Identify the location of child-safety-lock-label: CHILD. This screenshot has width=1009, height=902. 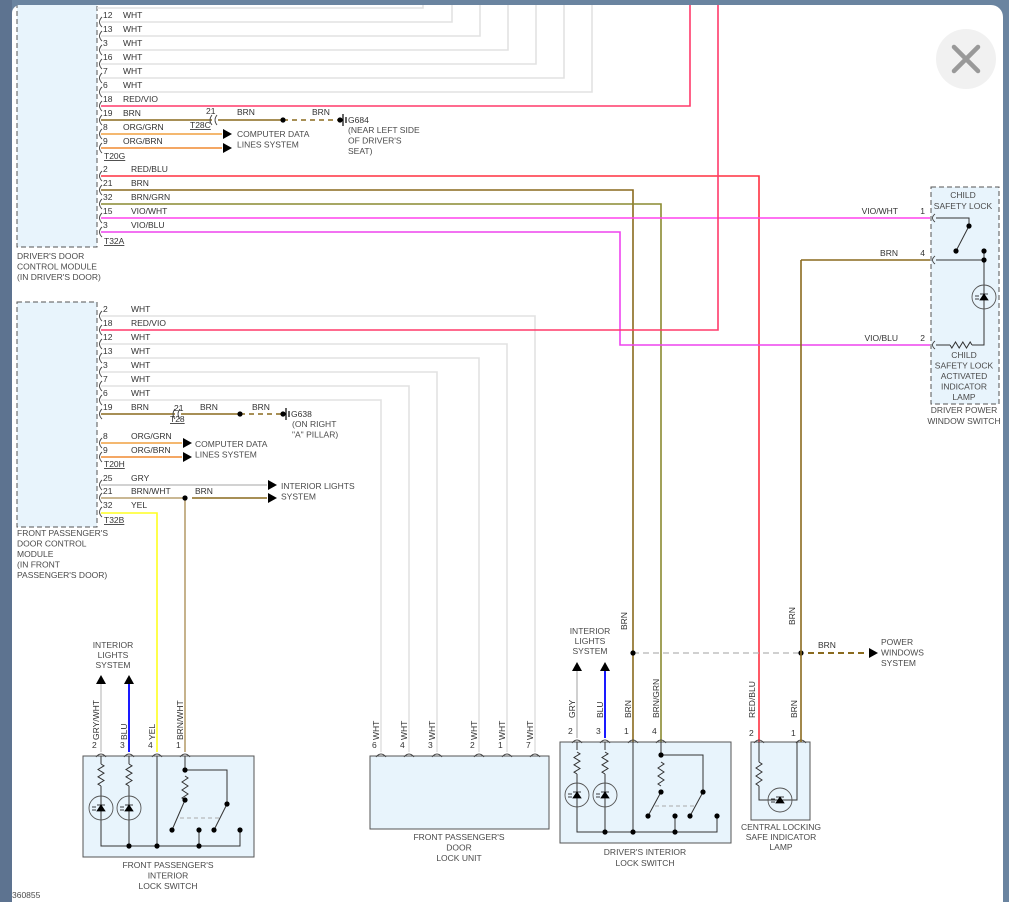
(963, 195).